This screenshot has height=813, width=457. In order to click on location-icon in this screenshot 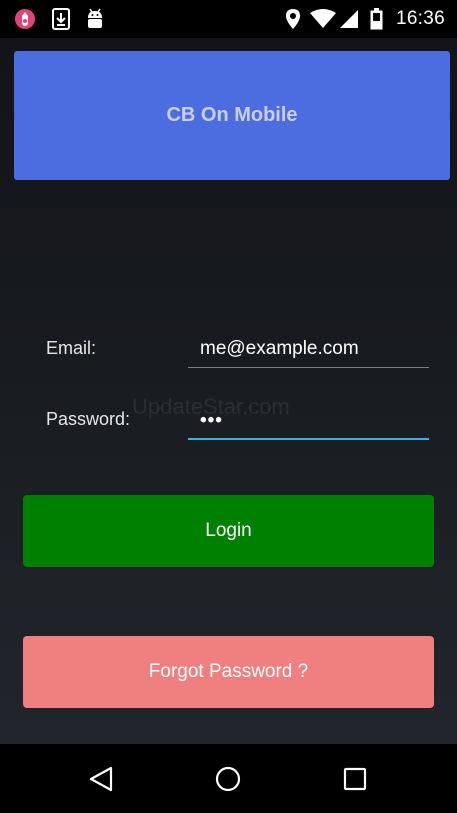, I will do `click(293, 19)`.